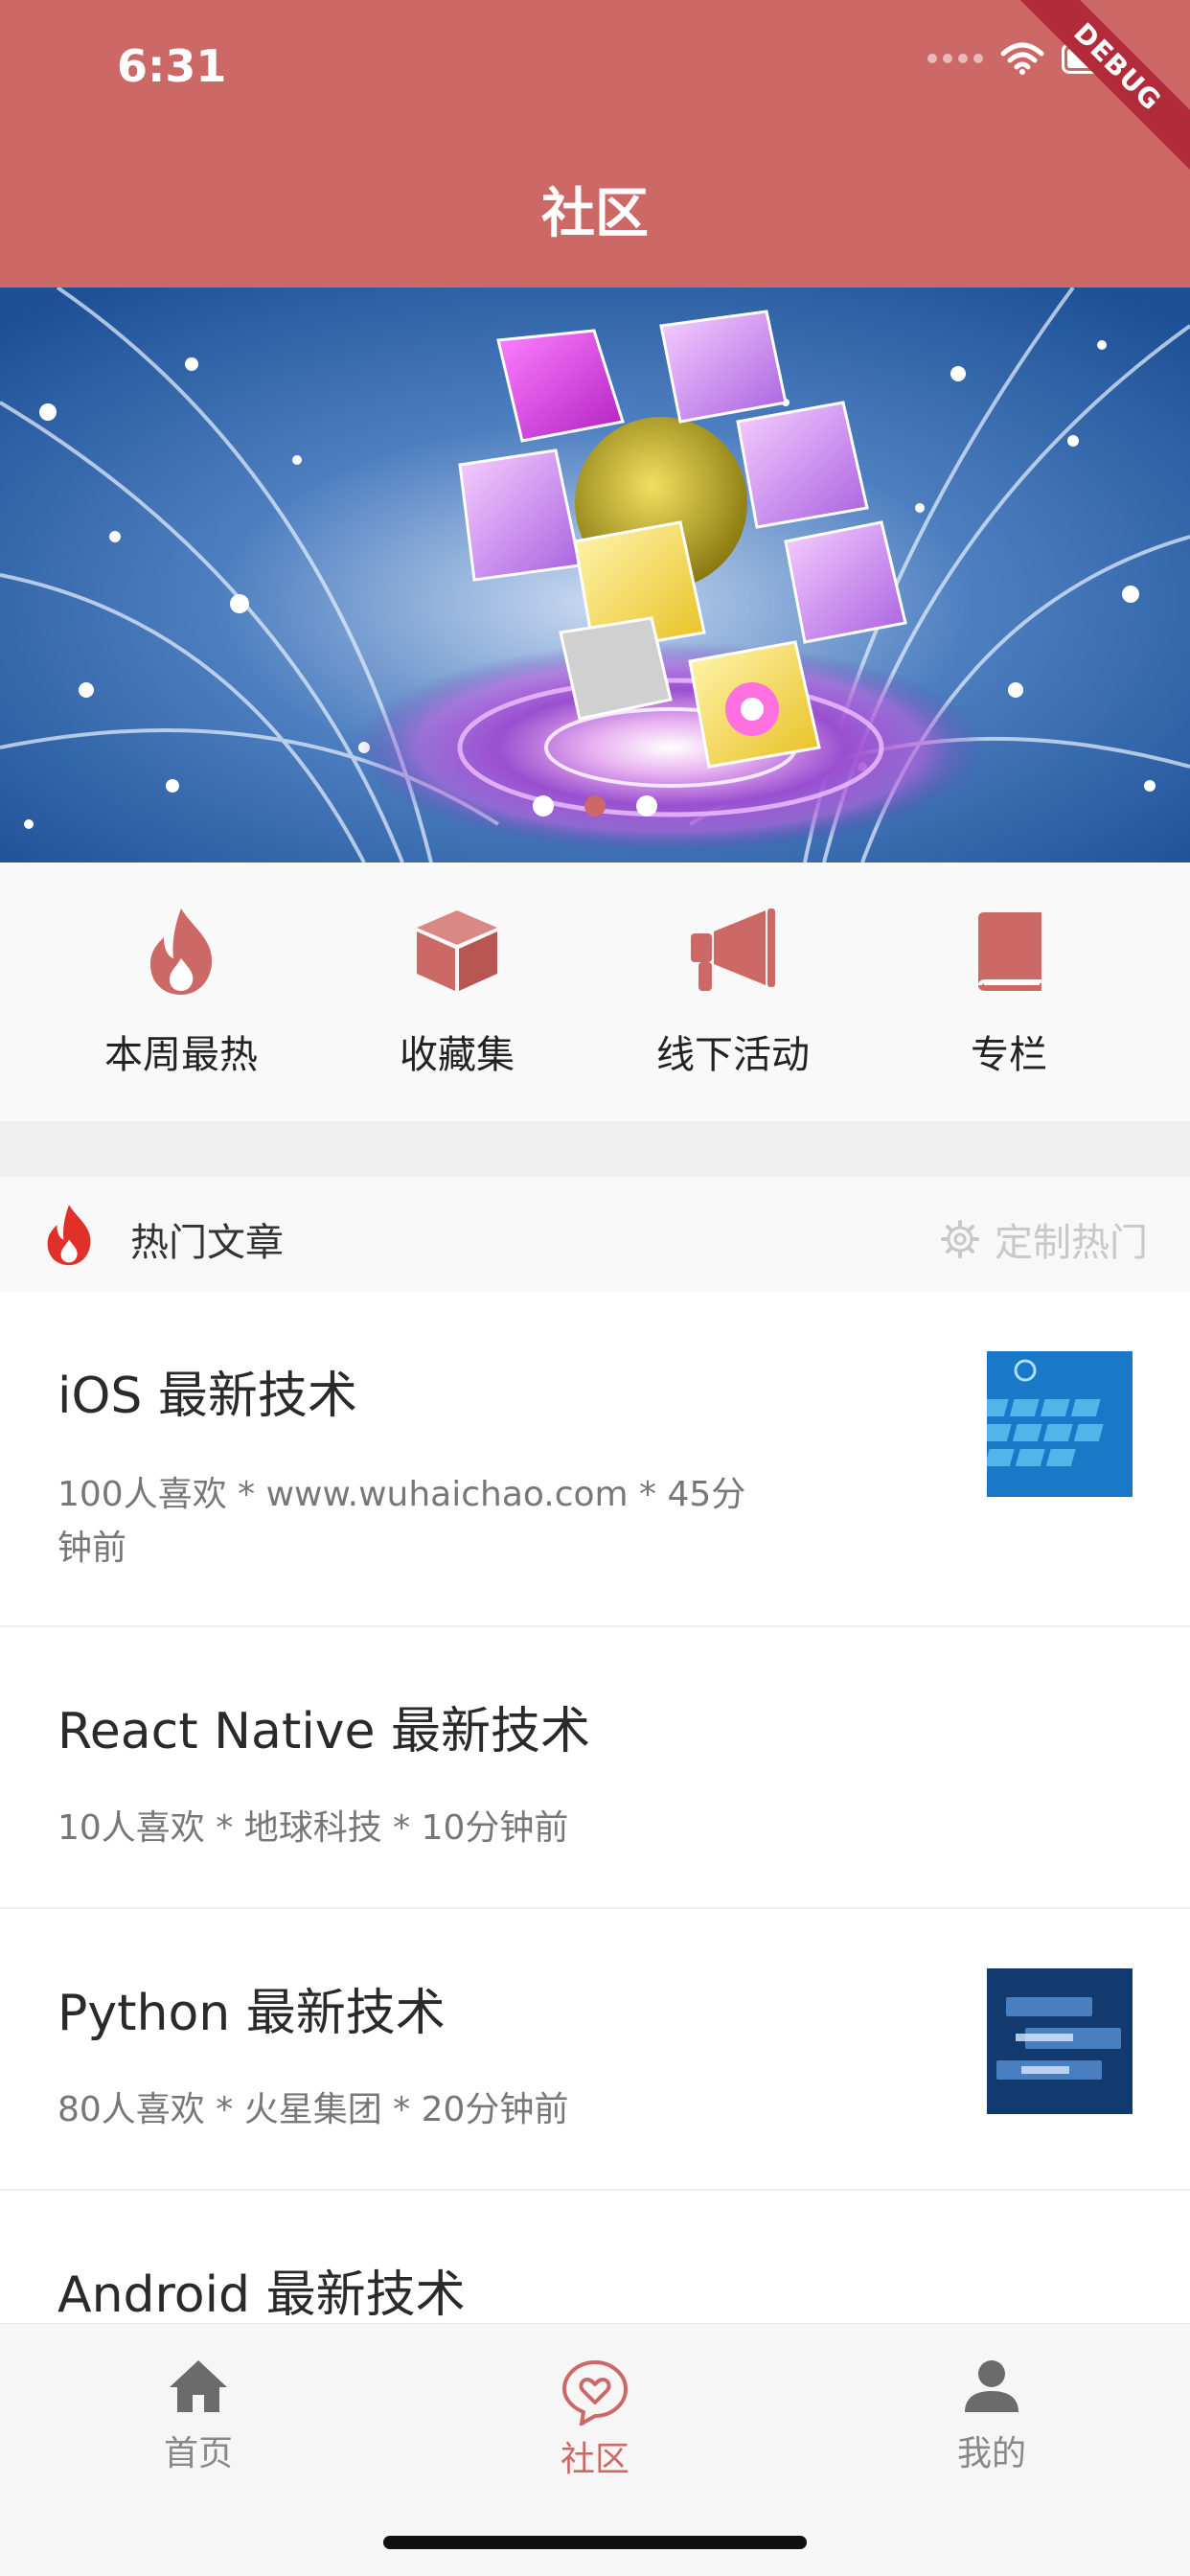 Image resolution: width=1190 pixels, height=2576 pixels. Describe the element at coordinates (181, 1055) in the screenshot. I see `quick-entry-label: 本周最热` at that location.